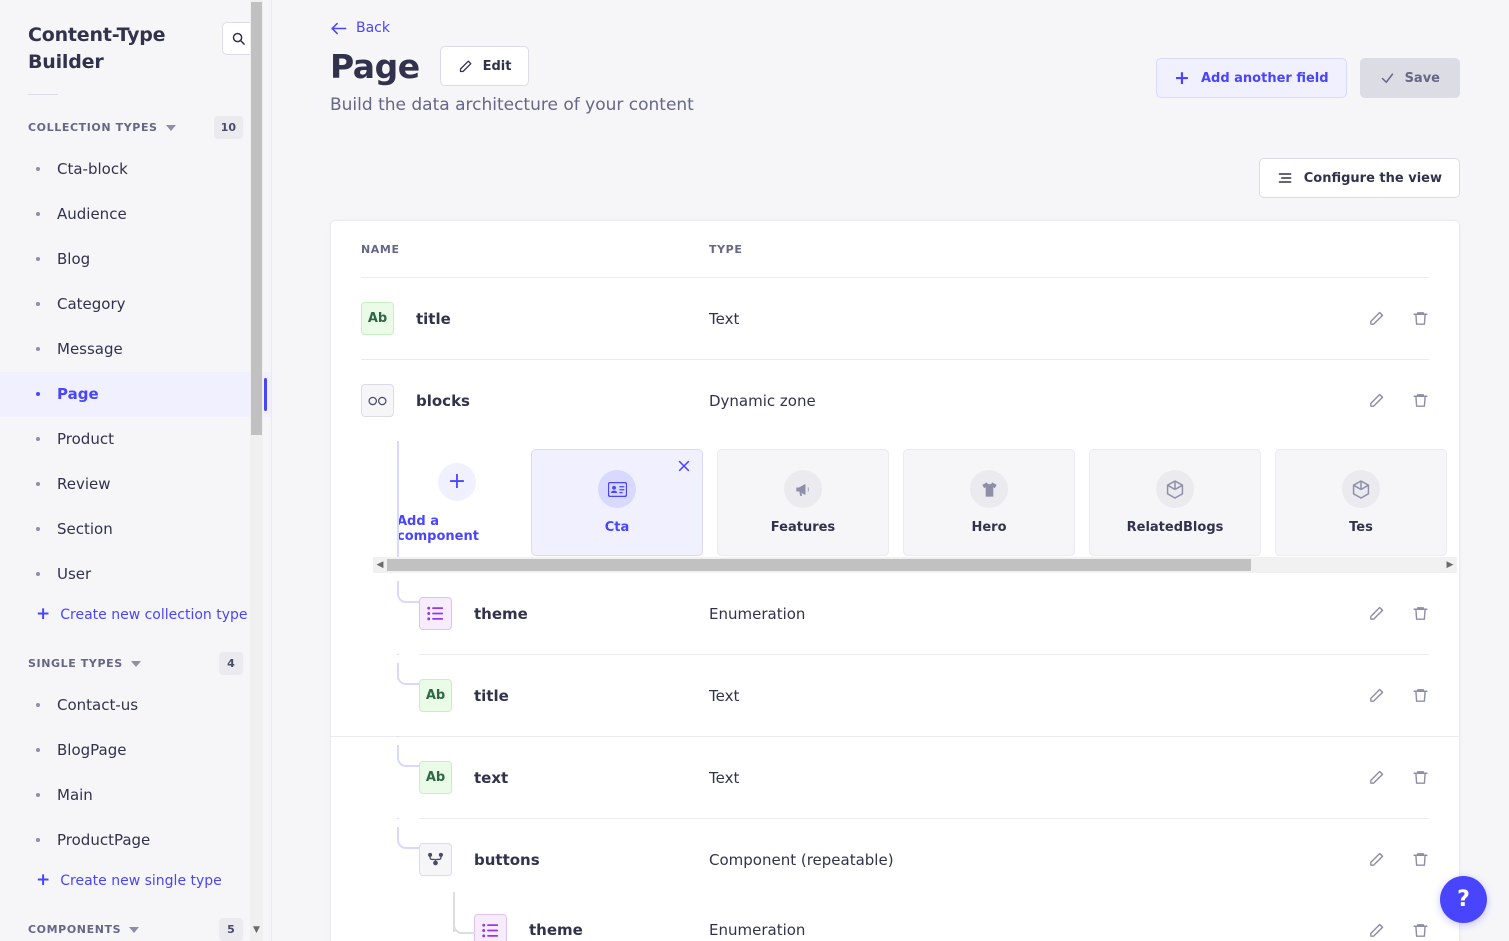 The height and width of the screenshot is (941, 1509). What do you see at coordinates (135, 169) in the screenshot?
I see `sidebar-item-cta-block: Cta-block` at bounding box center [135, 169].